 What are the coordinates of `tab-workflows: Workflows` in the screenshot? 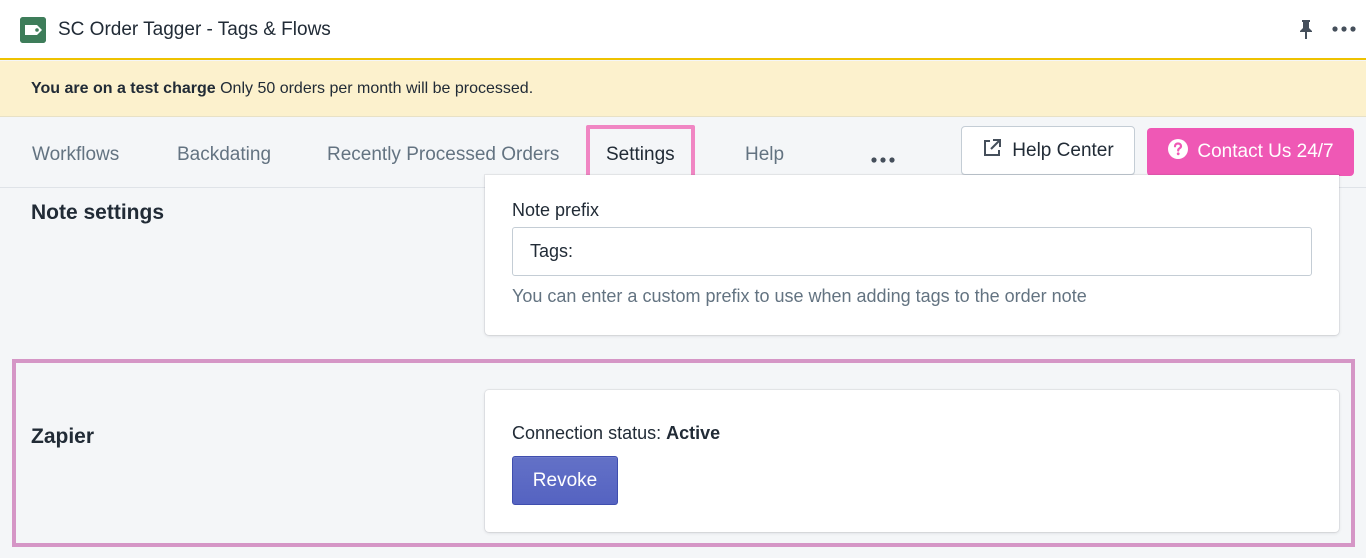 It's located at (75, 155).